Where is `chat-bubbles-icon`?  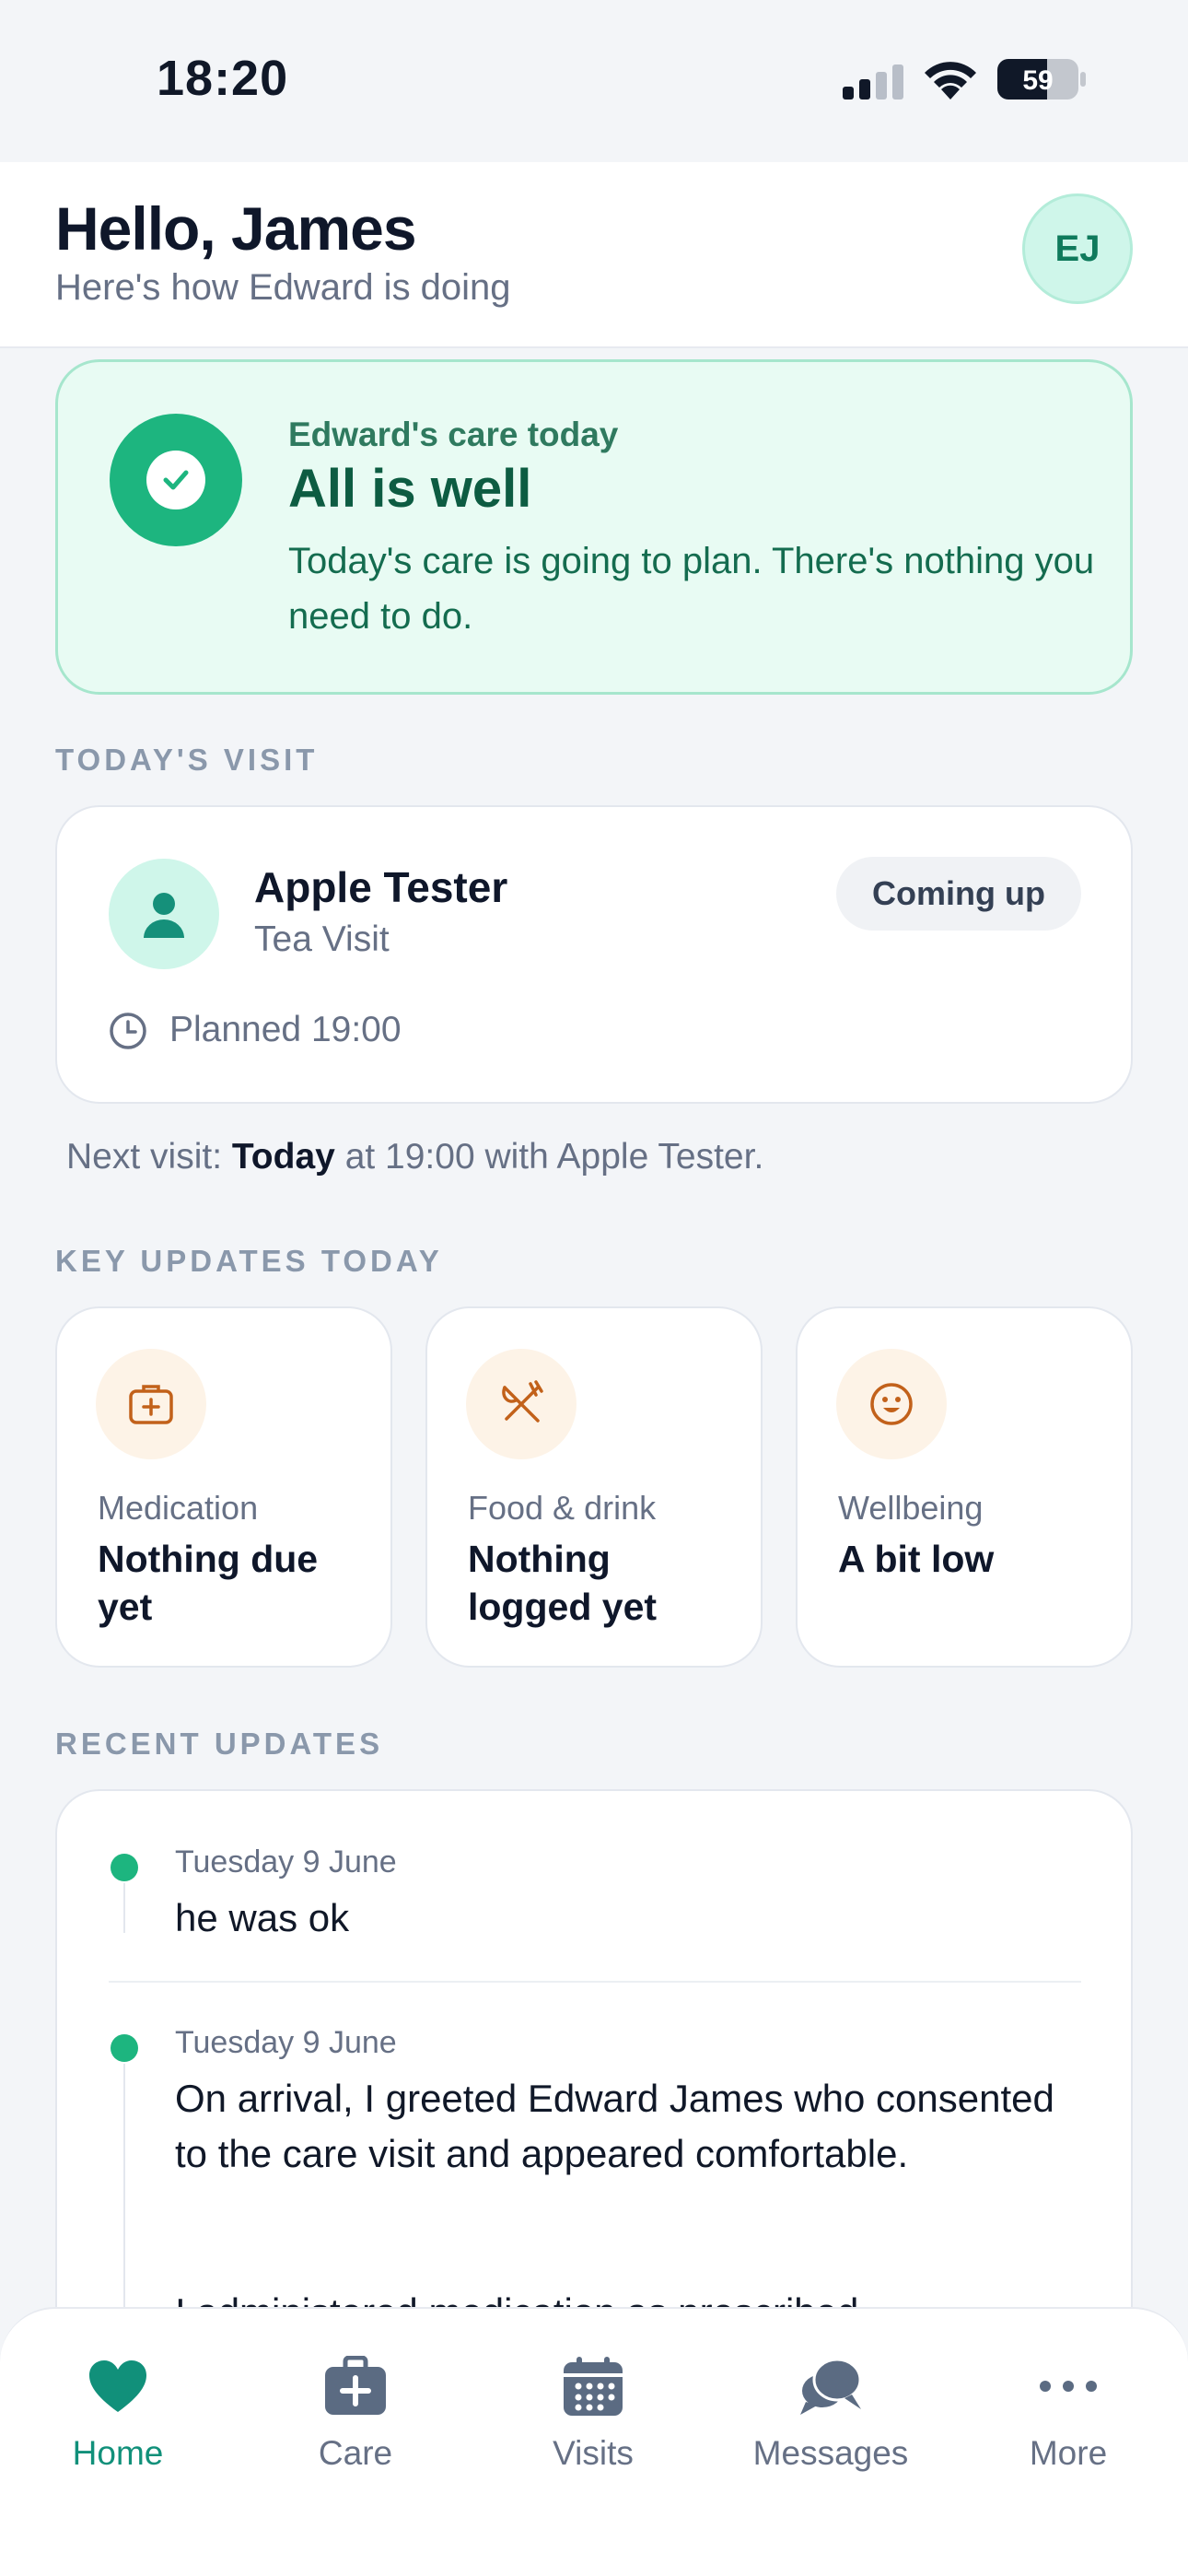 chat-bubbles-icon is located at coordinates (831, 2386).